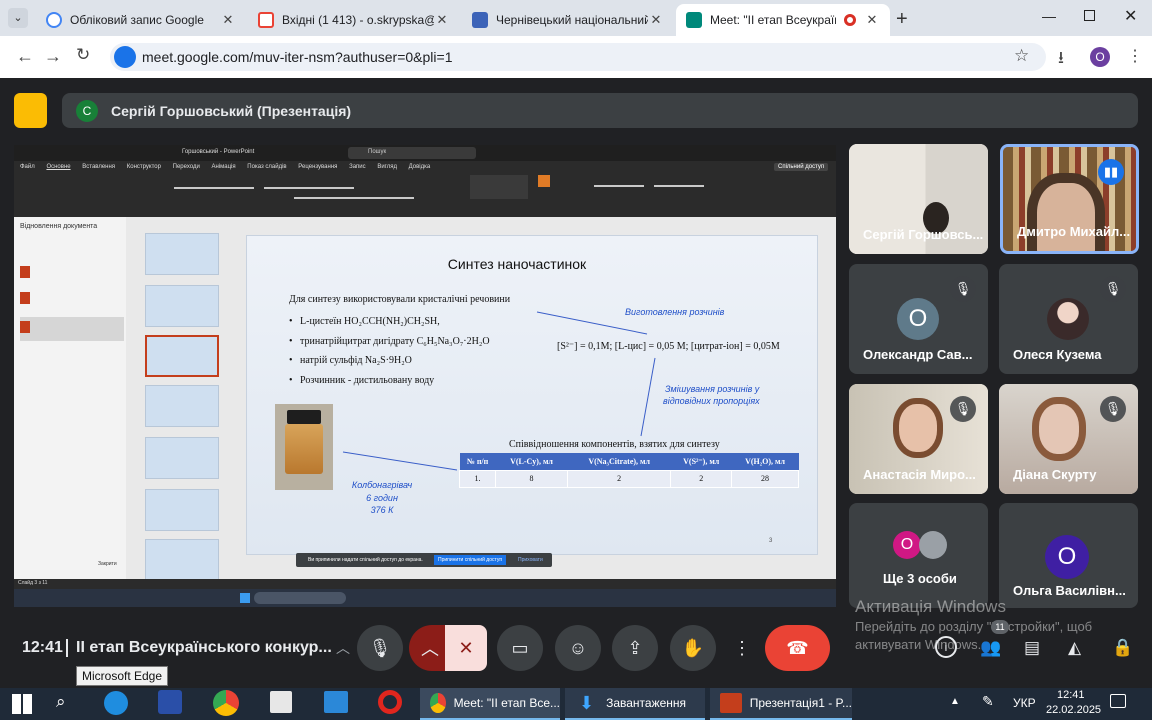 This screenshot has height=720, width=1152. Describe the element at coordinates (1100, 57) in the screenshot. I see `profile-avatar: O` at that location.